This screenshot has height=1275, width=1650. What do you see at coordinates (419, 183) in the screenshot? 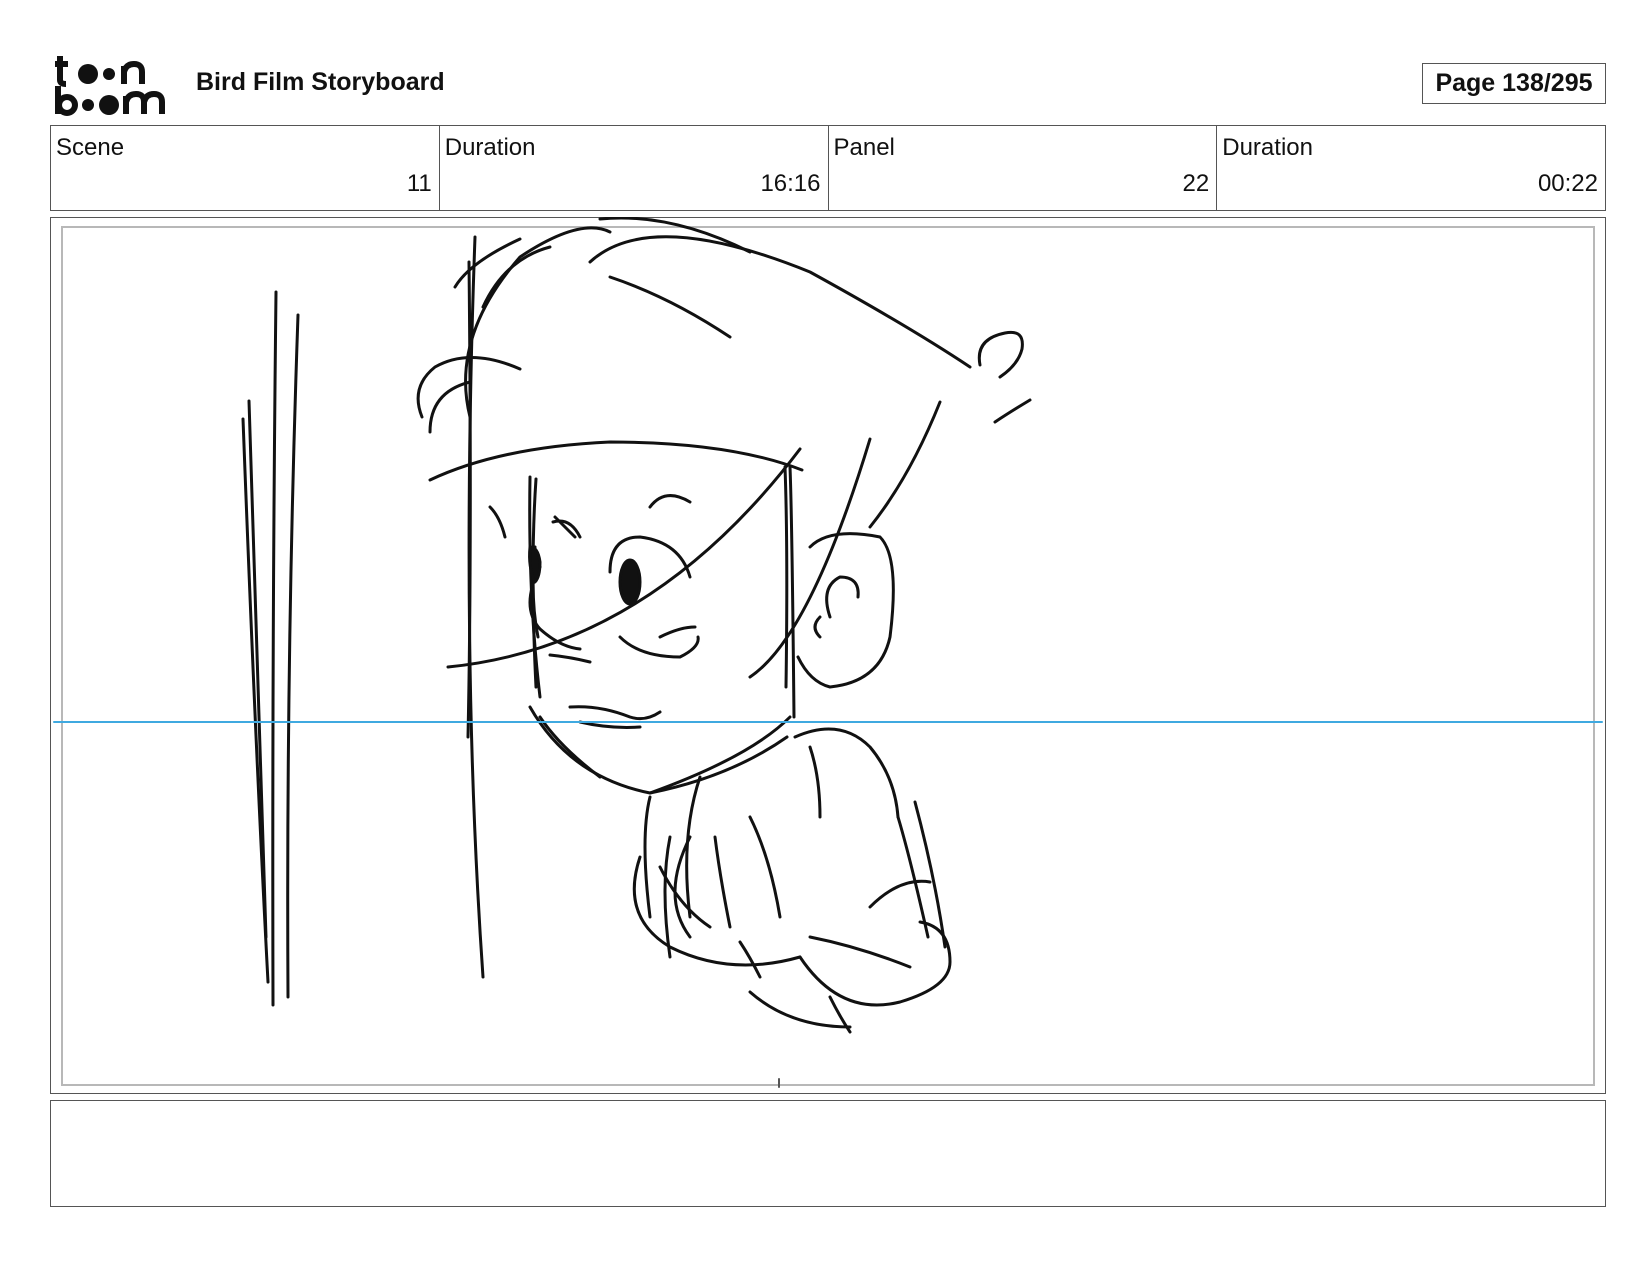
I see `scene-value: 11` at bounding box center [419, 183].